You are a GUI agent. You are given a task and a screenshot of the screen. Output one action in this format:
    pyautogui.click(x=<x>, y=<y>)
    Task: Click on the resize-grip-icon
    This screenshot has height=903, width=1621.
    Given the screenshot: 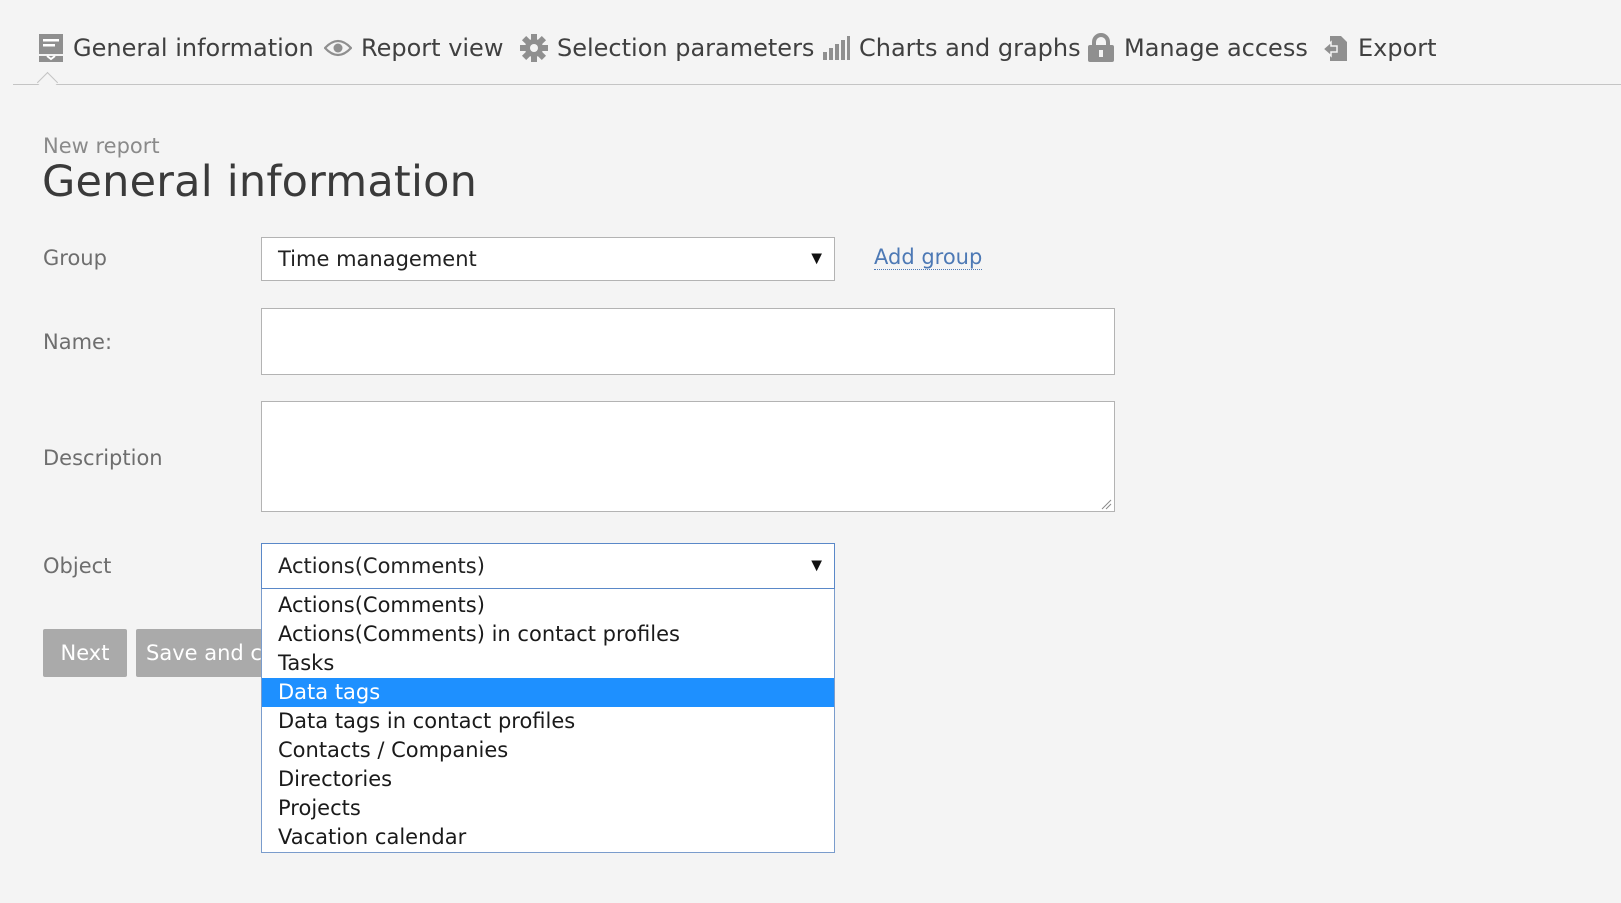 What is the action you would take?
    pyautogui.click(x=1106, y=504)
    